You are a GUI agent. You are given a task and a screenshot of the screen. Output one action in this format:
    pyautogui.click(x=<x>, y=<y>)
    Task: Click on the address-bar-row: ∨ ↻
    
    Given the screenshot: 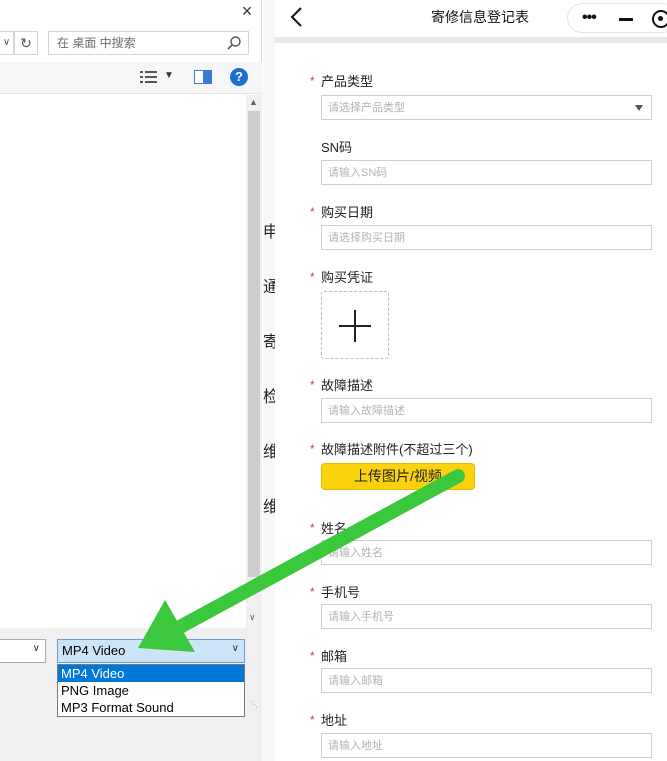 What is the action you would take?
    pyautogui.click(x=131, y=43)
    